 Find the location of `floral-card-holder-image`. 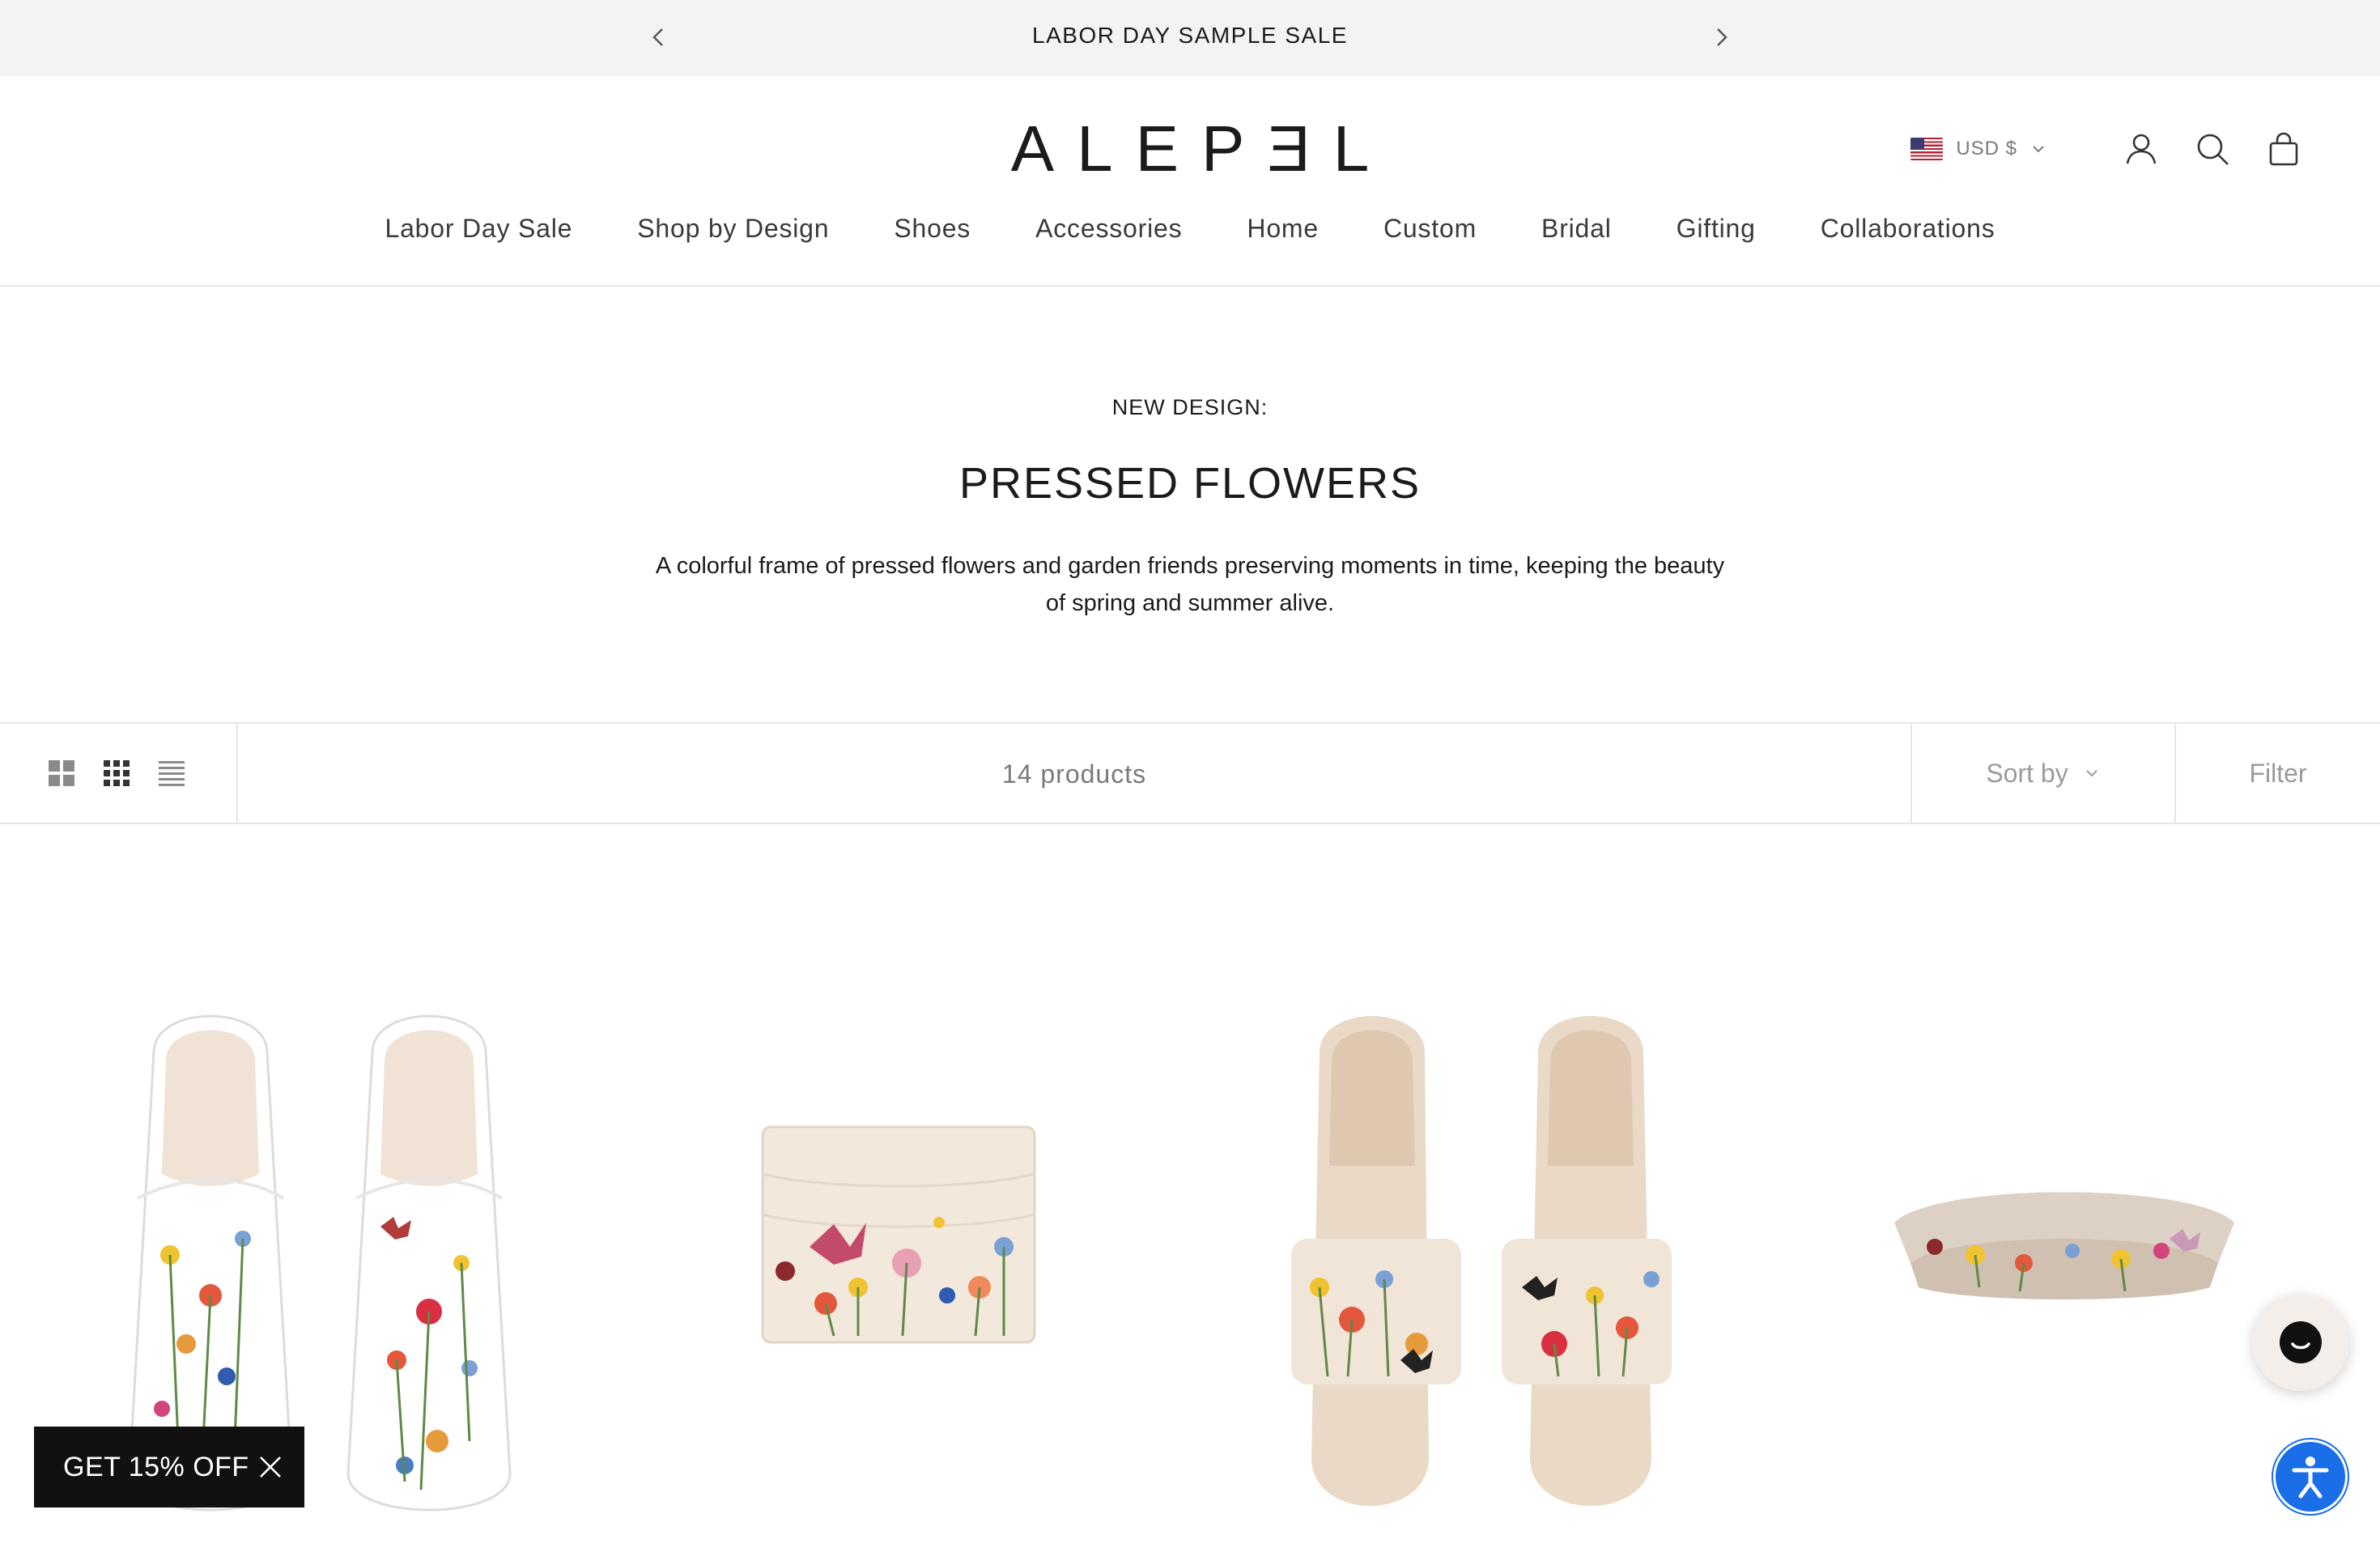

floral-card-holder-image is located at coordinates (899, 1234).